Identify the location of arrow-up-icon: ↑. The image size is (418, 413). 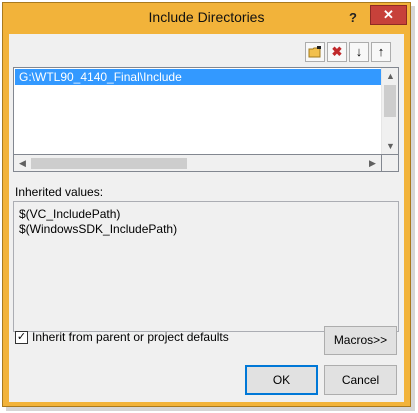
(381, 51).